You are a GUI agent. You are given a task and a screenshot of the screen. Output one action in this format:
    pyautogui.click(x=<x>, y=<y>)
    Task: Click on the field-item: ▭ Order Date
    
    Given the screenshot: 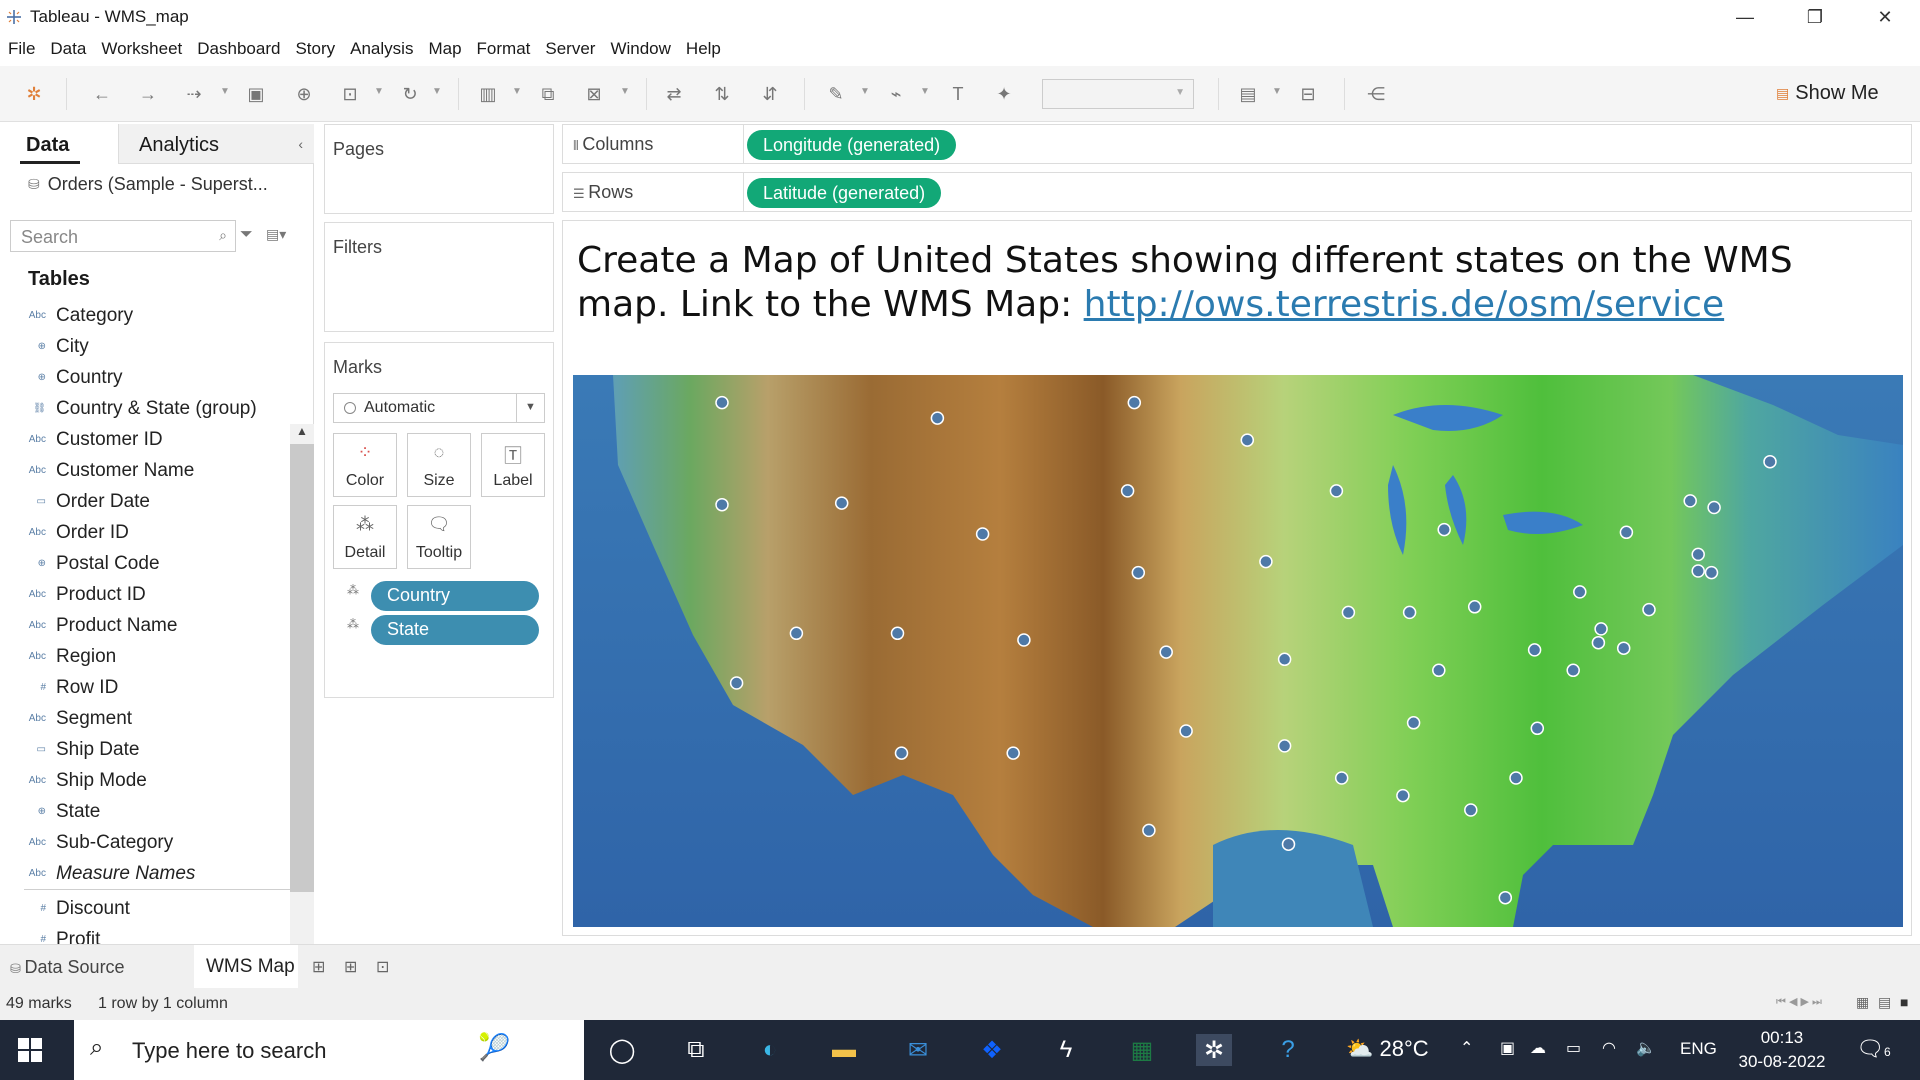 What is the action you would take?
    pyautogui.click(x=145, y=501)
    